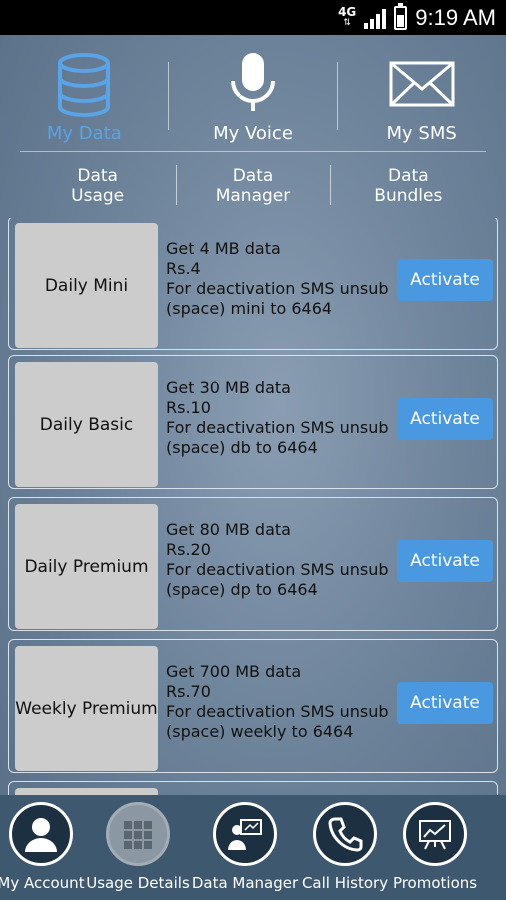 The width and height of the screenshot is (506, 900). Describe the element at coordinates (455, 17) in the screenshot. I see `status-time: 9:19 AM` at that location.